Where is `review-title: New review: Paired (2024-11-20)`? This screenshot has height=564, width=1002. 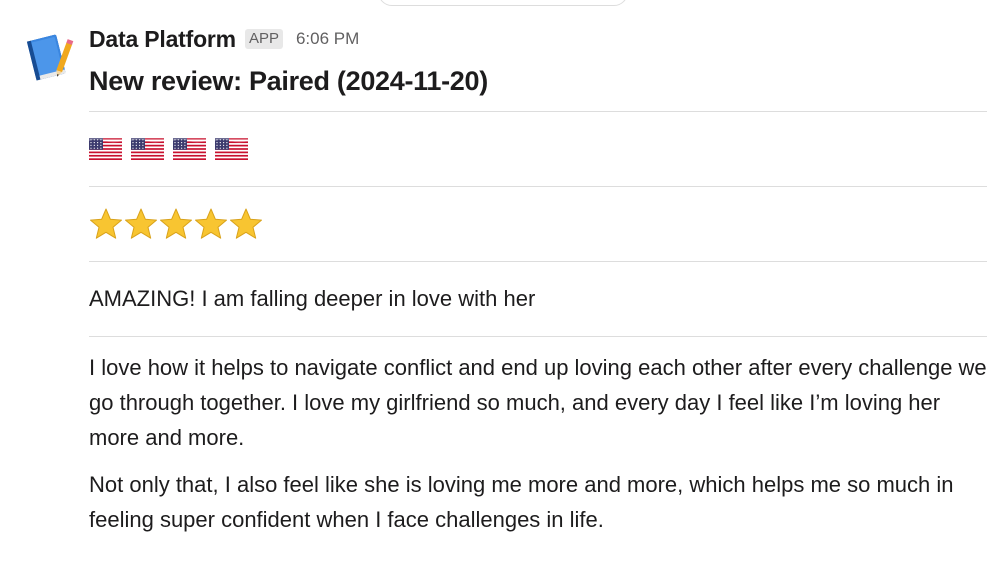 review-title: New review: Paired (2024-11-20) is located at coordinates (288, 81).